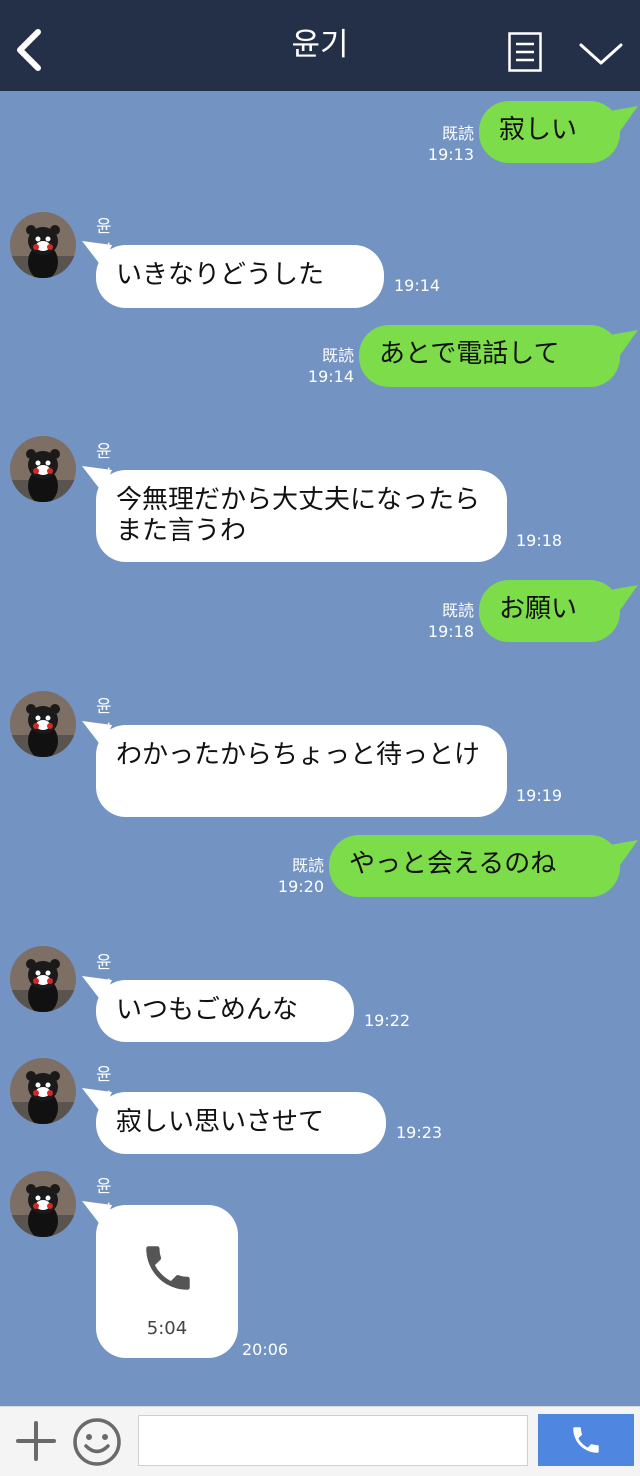 This screenshot has height=1476, width=640. What do you see at coordinates (220, 1122) in the screenshot?
I see `message-text: 寂しい思いさせて` at bounding box center [220, 1122].